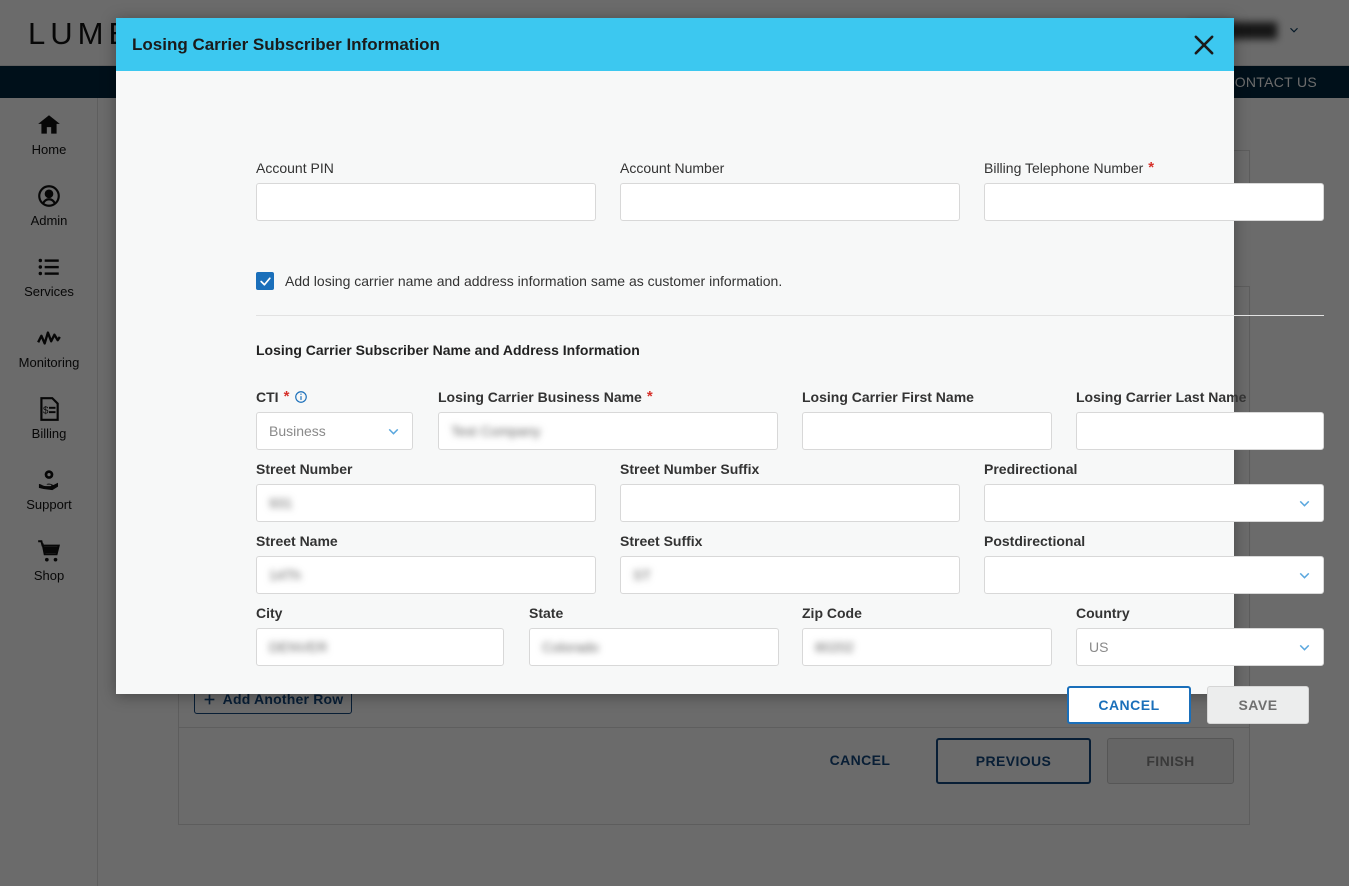 The image size is (1349, 886). I want to click on zip-code-label: Zip Code, so click(832, 613).